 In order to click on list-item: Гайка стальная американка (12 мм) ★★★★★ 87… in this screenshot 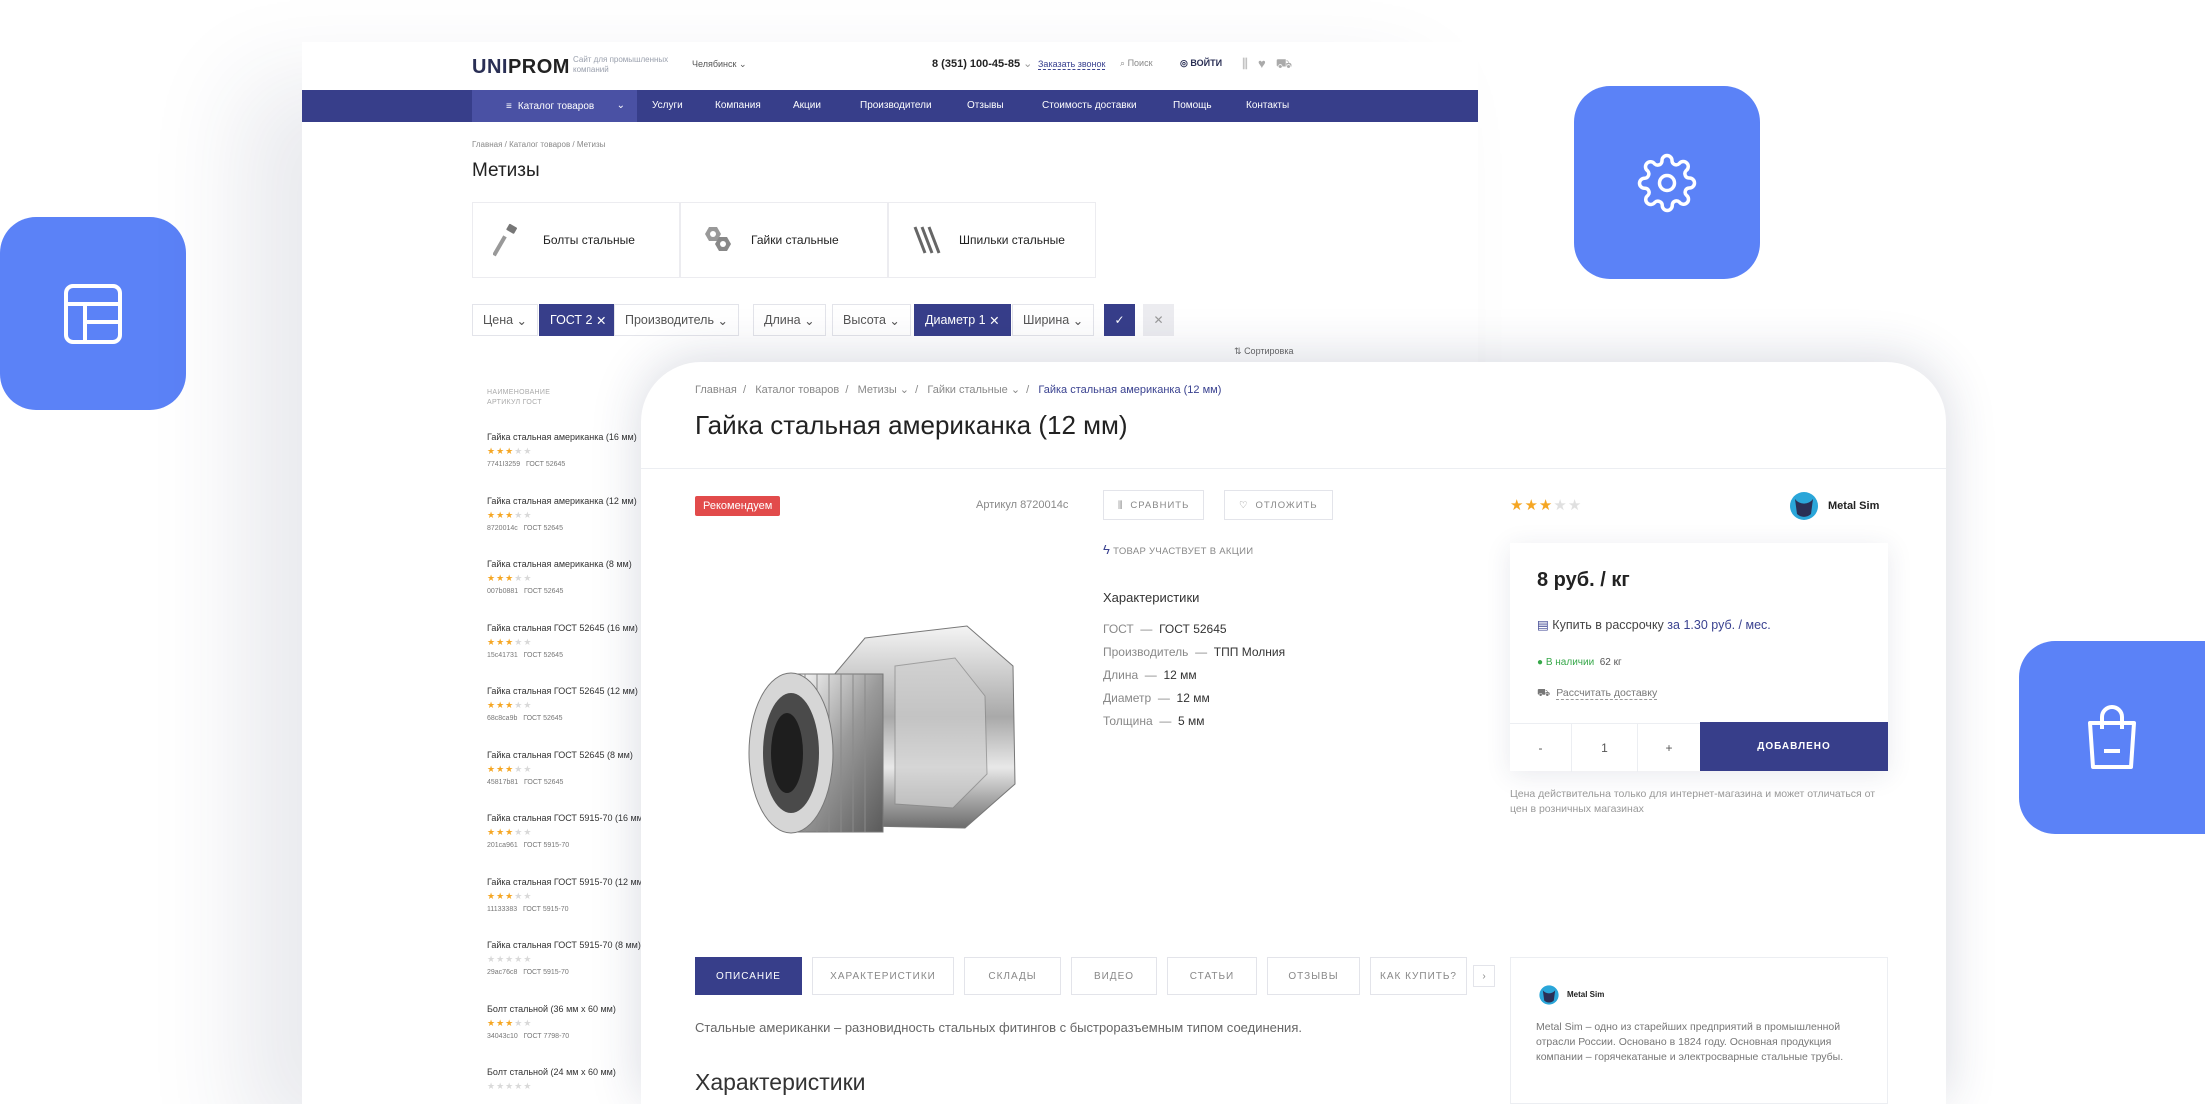, I will do `click(572, 525)`.